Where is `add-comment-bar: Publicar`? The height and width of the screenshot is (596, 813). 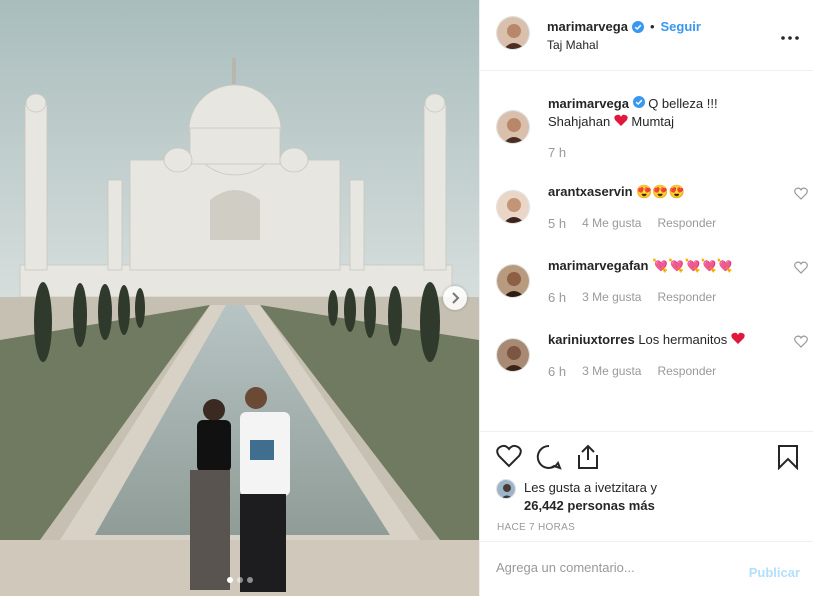
add-comment-bar: Publicar is located at coordinates (646, 568).